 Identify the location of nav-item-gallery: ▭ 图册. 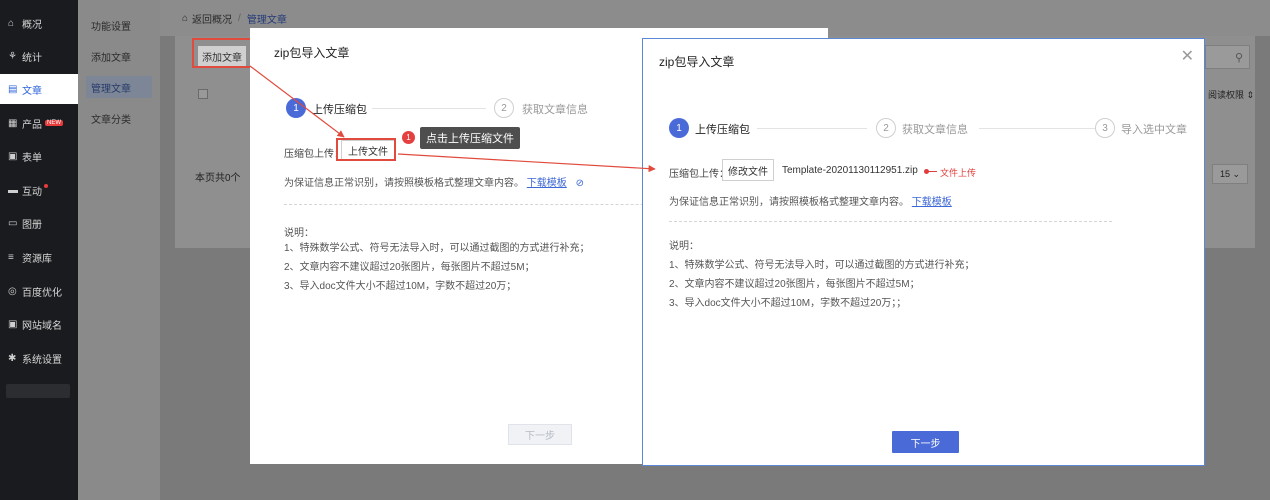
(39, 223).